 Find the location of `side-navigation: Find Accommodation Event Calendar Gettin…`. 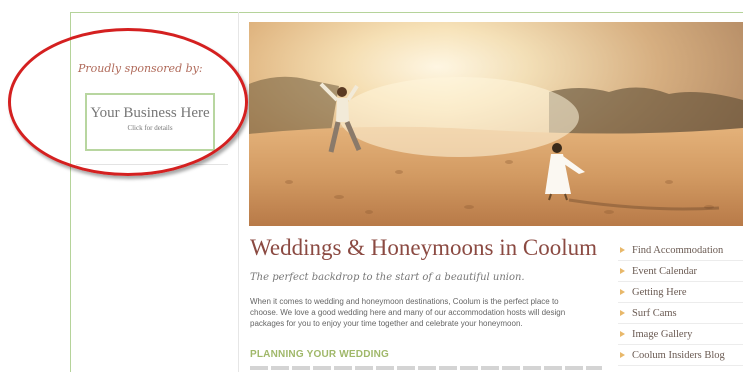

side-navigation: Find Accommodation Event Calendar Gettin… is located at coordinates (680, 303).